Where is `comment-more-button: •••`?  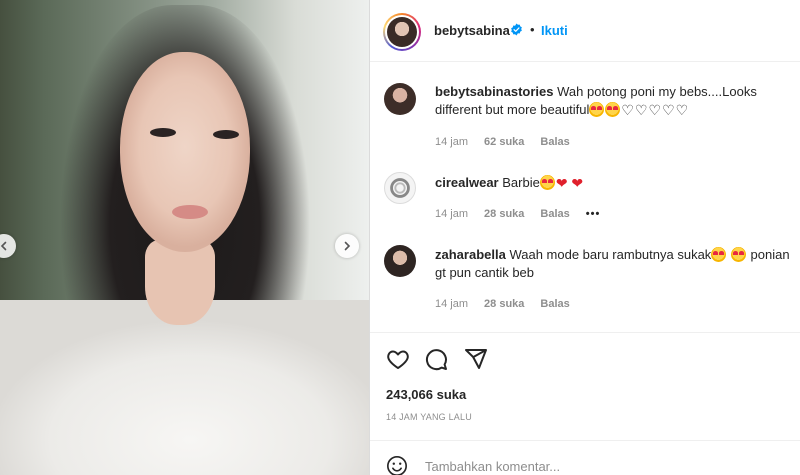
comment-more-button: ••• is located at coordinates (593, 214).